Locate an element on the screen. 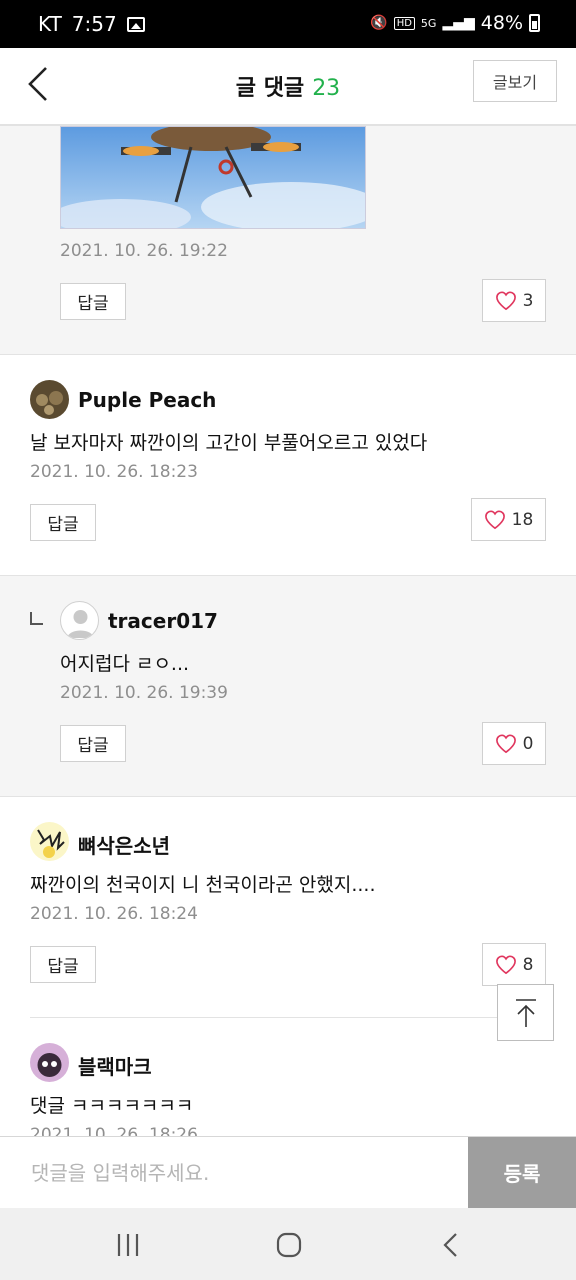 This screenshot has height=1280, width=576. comment-input-bar: 등록 is located at coordinates (288, 1172).